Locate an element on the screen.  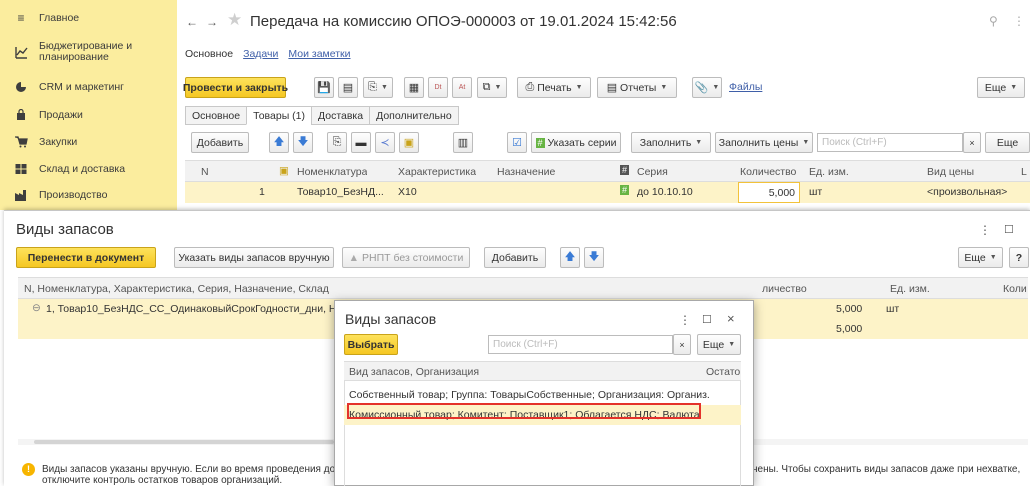
post-and-close-button: Провести и закрыть is located at coordinates (235, 87).